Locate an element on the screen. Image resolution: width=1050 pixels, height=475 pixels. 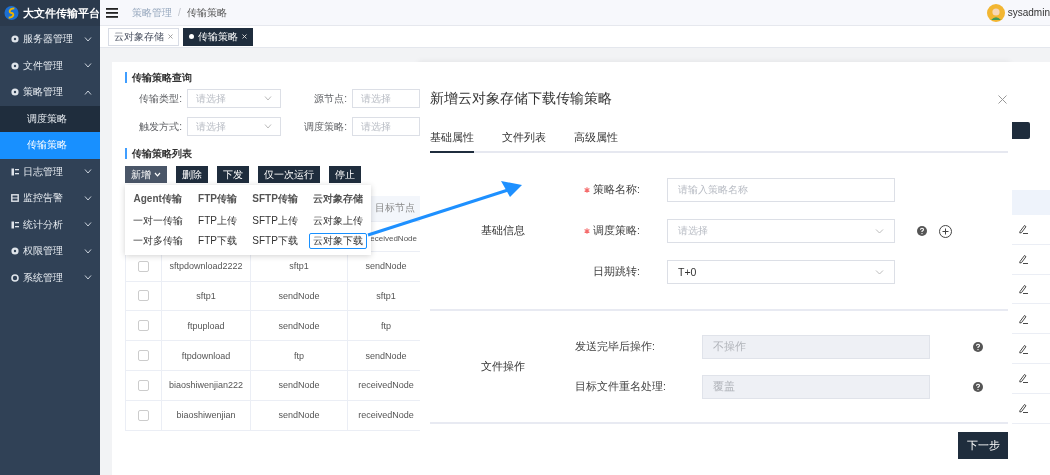
menu-item: FTP下载 is located at coordinates (217, 241).